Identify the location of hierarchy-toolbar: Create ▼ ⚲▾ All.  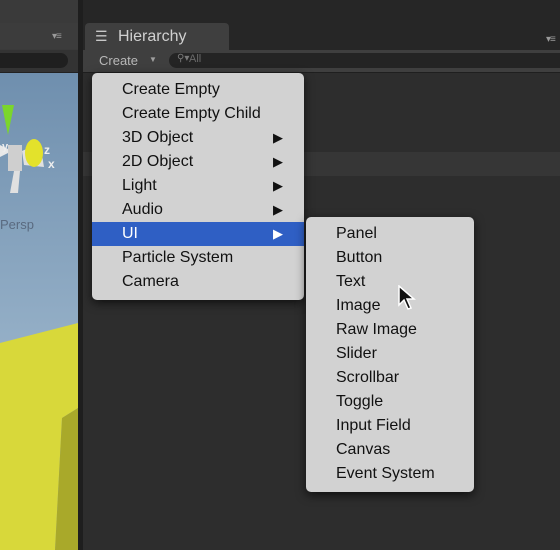
(321, 61).